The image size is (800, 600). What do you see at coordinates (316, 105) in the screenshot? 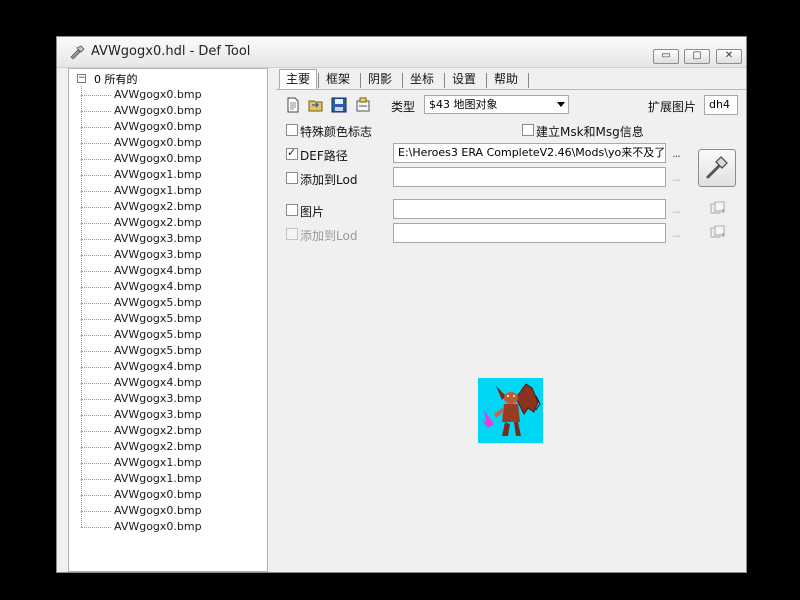
I see `open-file-icon` at bounding box center [316, 105].